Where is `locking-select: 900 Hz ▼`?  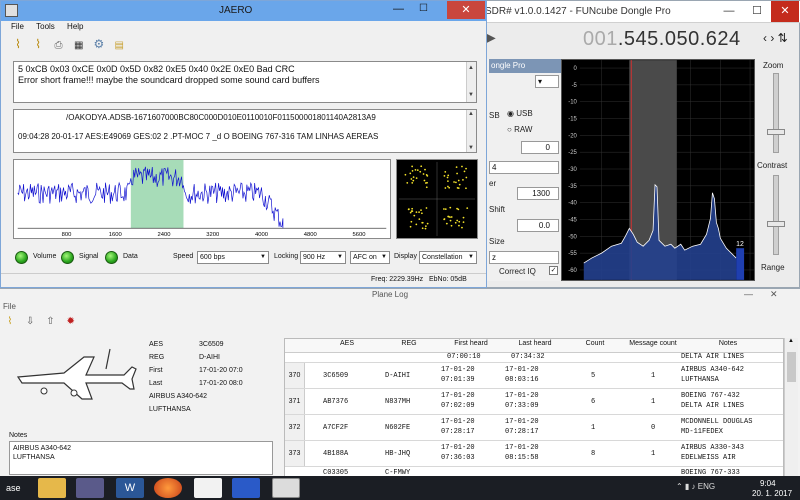
locking-select: 900 Hz ▼ is located at coordinates (323, 257).